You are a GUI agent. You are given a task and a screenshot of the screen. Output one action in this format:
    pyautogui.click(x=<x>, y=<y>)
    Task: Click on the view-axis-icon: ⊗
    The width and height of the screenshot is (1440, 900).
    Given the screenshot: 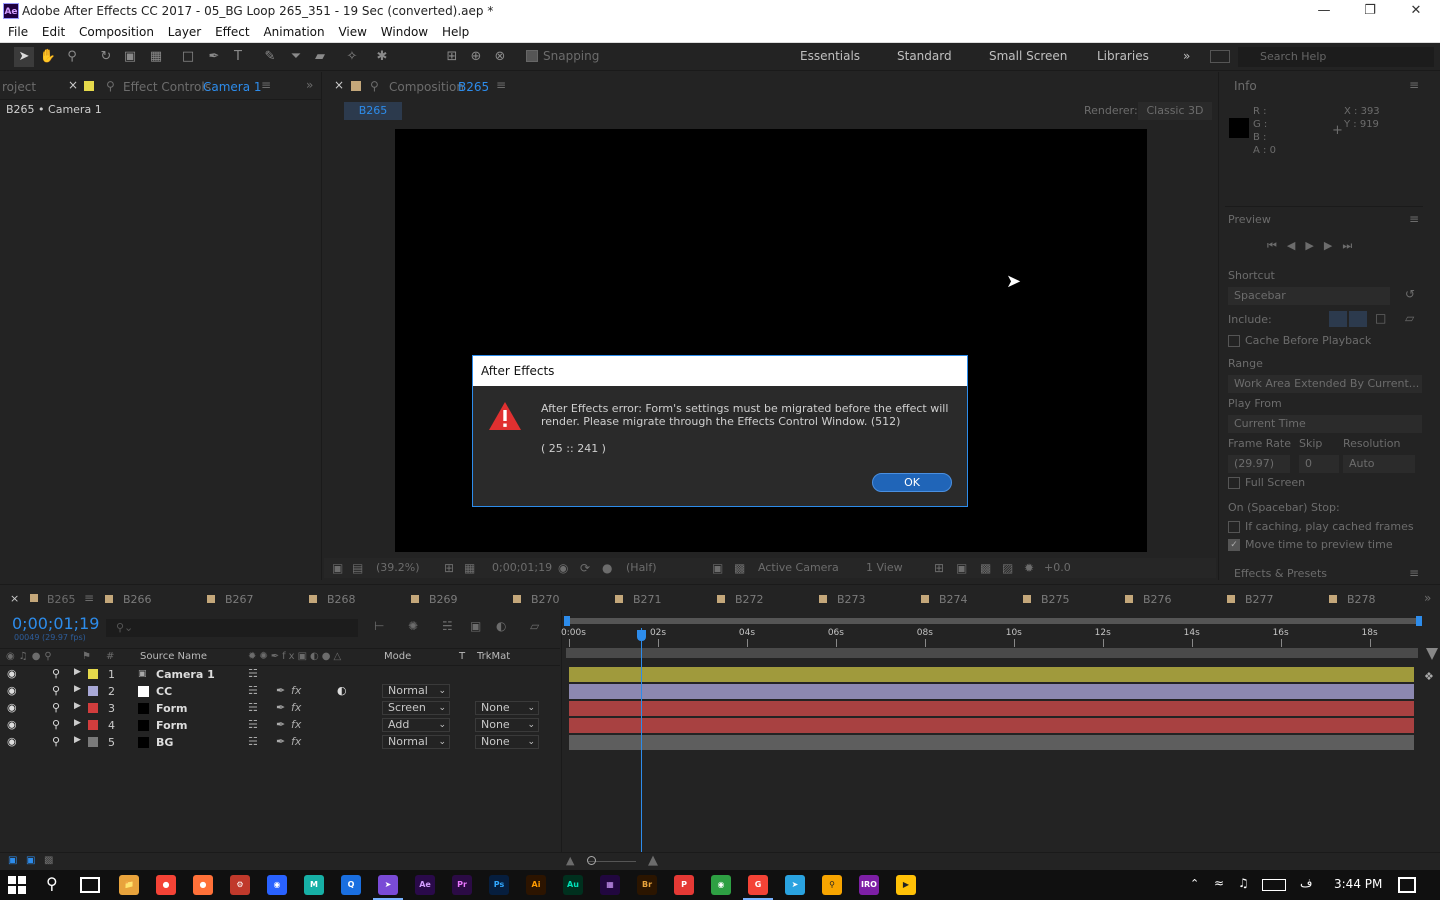 What is the action you would take?
    pyautogui.click(x=500, y=57)
    